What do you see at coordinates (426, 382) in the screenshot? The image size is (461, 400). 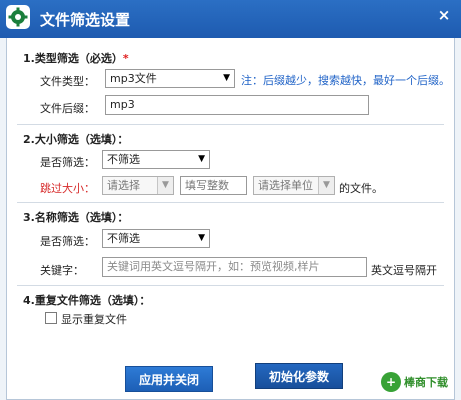 I see `watermark-text: 棒商下载` at bounding box center [426, 382].